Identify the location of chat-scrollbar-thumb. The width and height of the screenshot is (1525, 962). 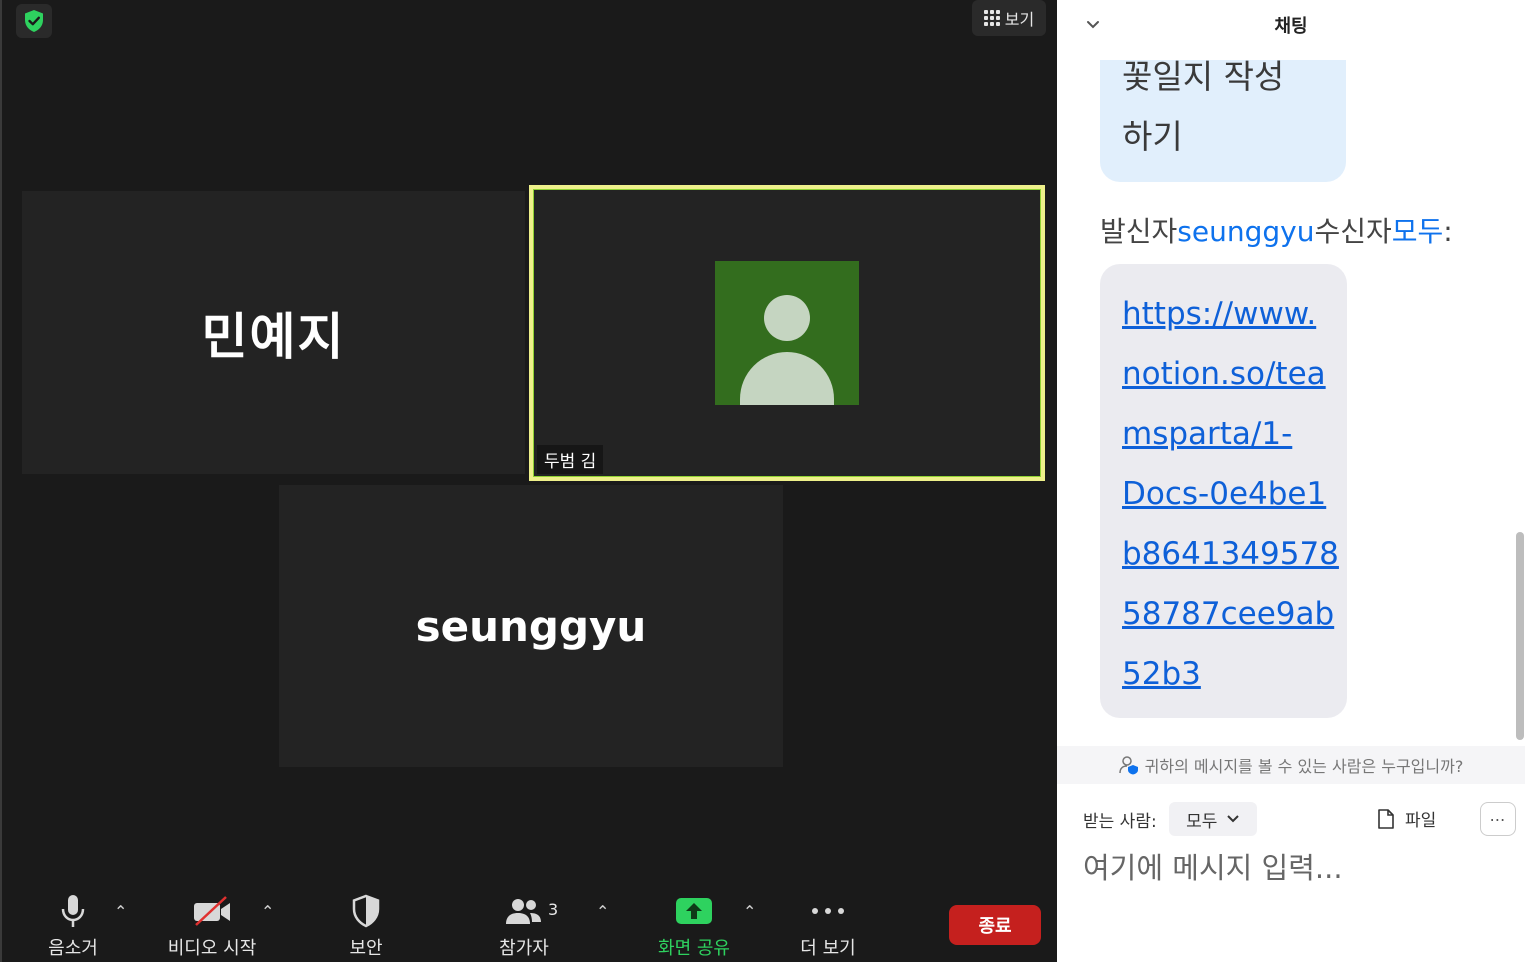
(1520, 636).